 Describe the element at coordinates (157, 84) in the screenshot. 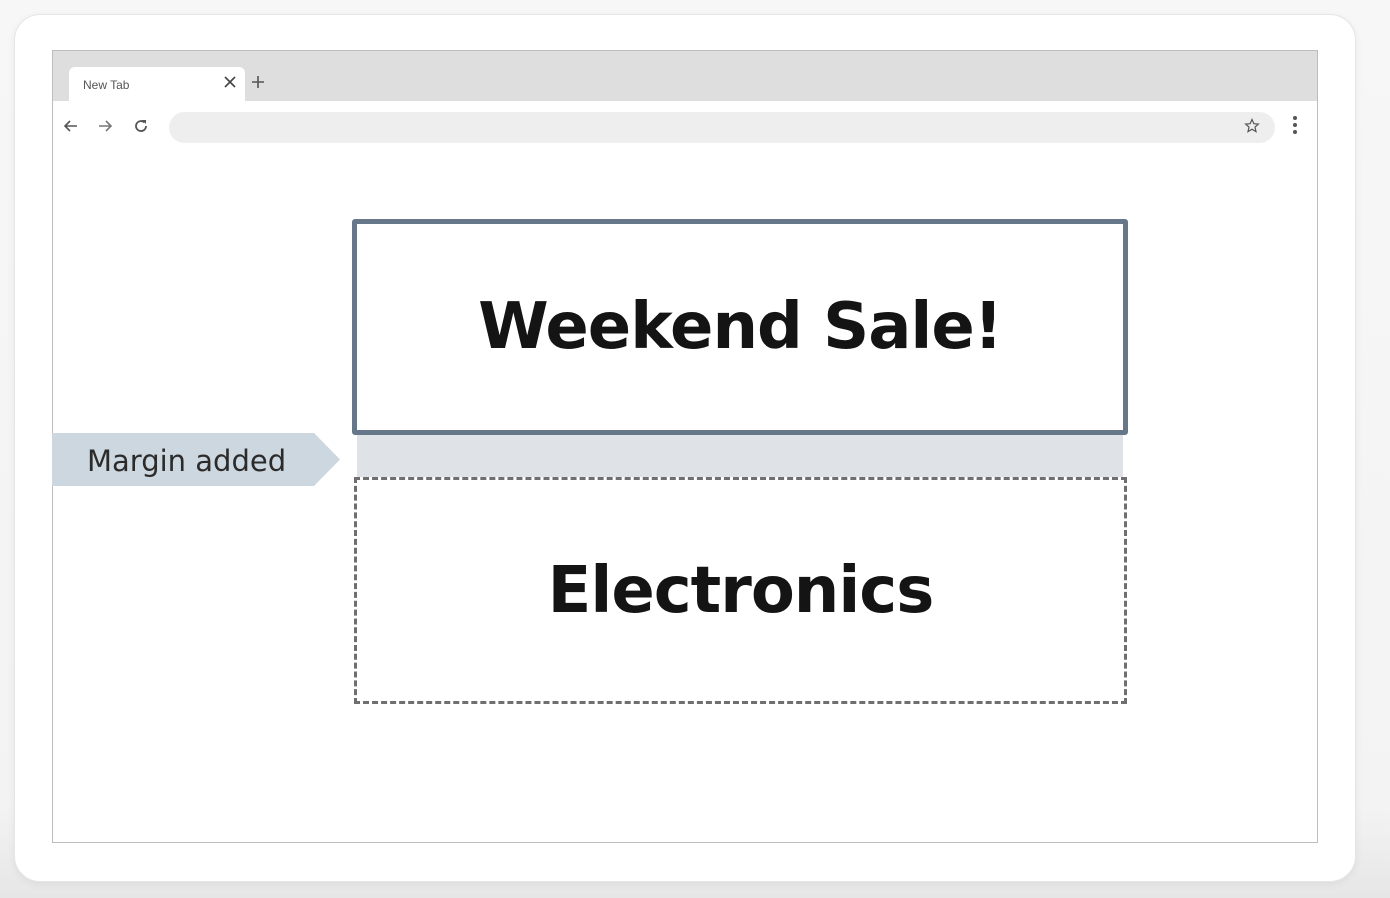

I see `tab-new-tab: New Tab` at that location.